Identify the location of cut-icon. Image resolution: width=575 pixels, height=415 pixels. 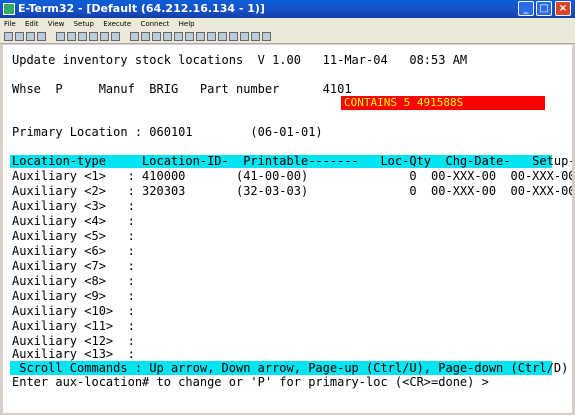
(60, 36).